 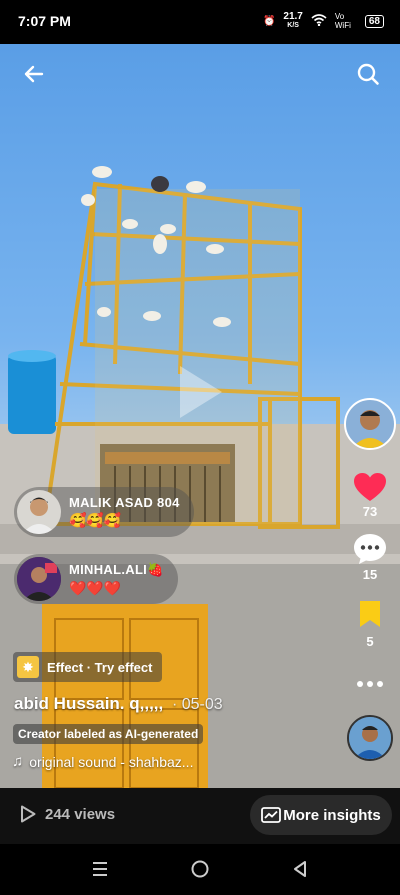 I want to click on status-icons: ⏰ 21.7 K/S Vo WiFi 68, so click(x=323, y=21).